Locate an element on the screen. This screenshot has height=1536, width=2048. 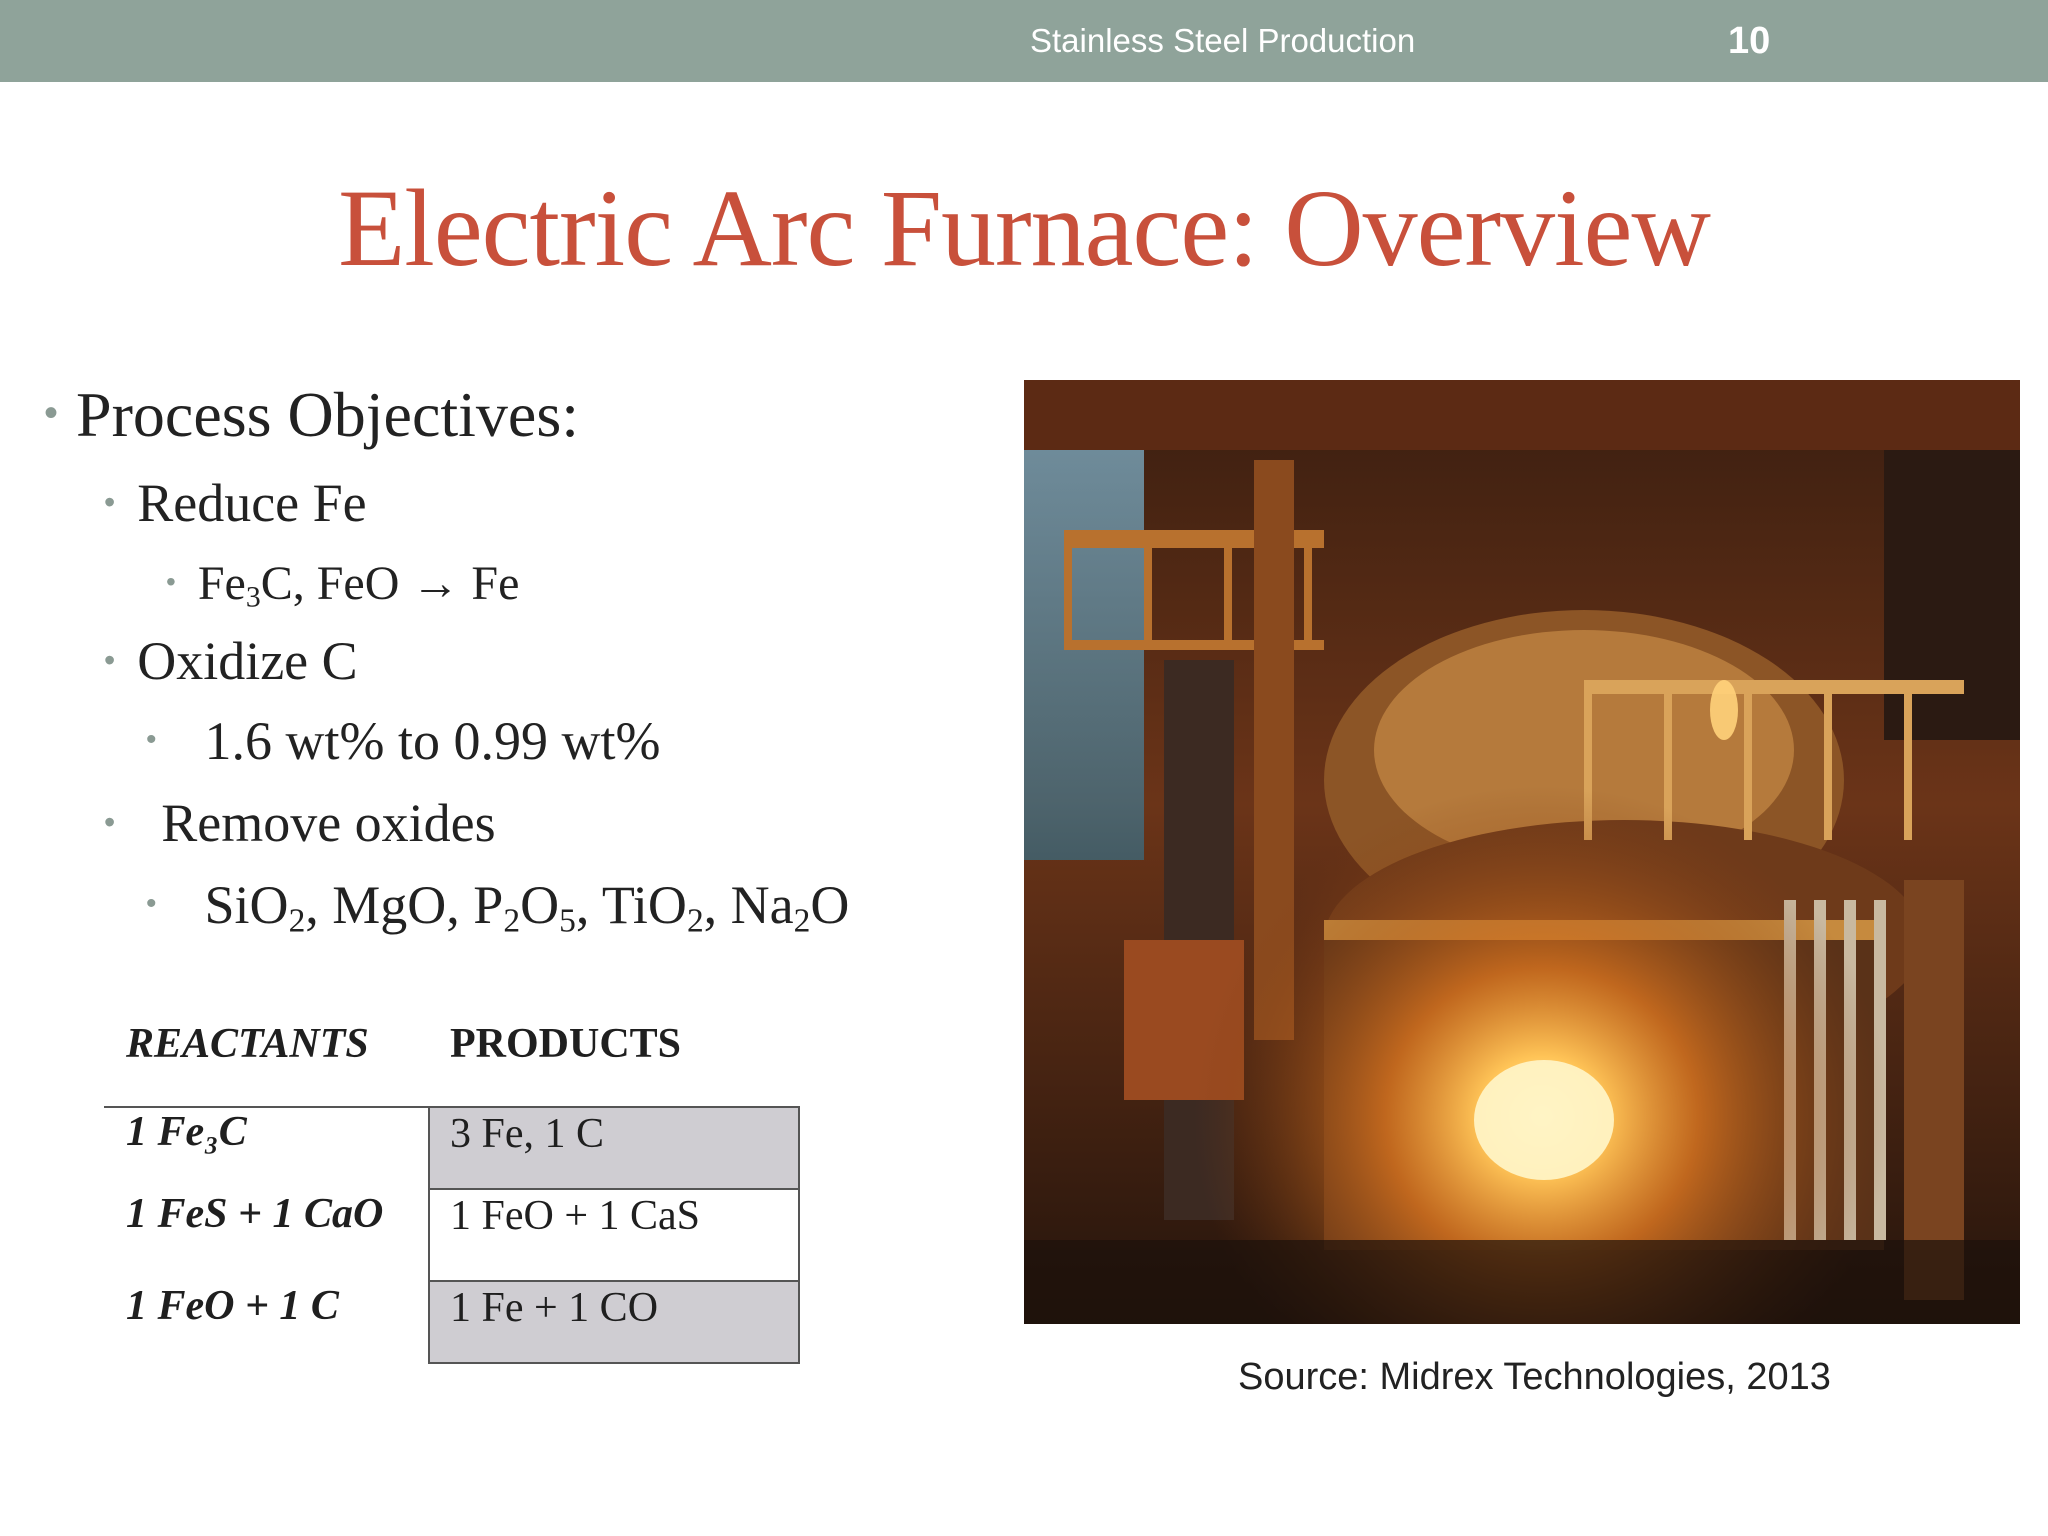
bullet-process-objectives: • Process Objectives: is located at coordinates (311, 415).